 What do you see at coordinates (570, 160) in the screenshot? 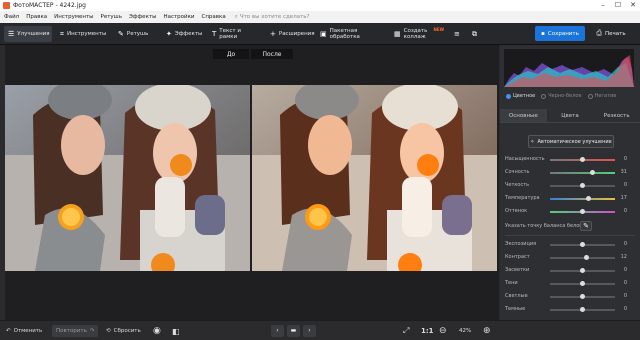
I see `slider-saturation: Насыщенность 0` at bounding box center [570, 160].